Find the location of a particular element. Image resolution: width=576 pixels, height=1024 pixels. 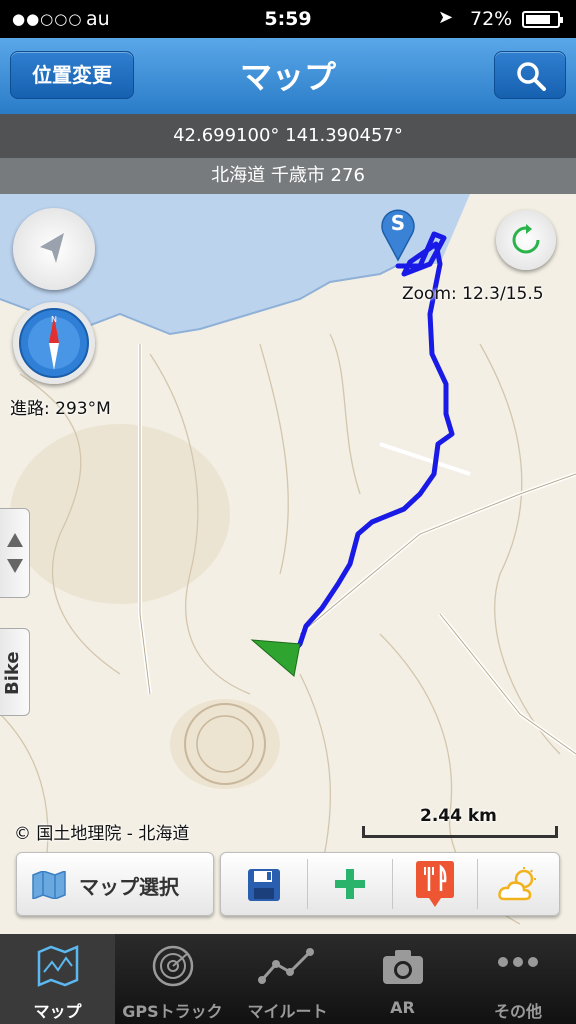

up-down-arrows-icon is located at coordinates (15, 553).